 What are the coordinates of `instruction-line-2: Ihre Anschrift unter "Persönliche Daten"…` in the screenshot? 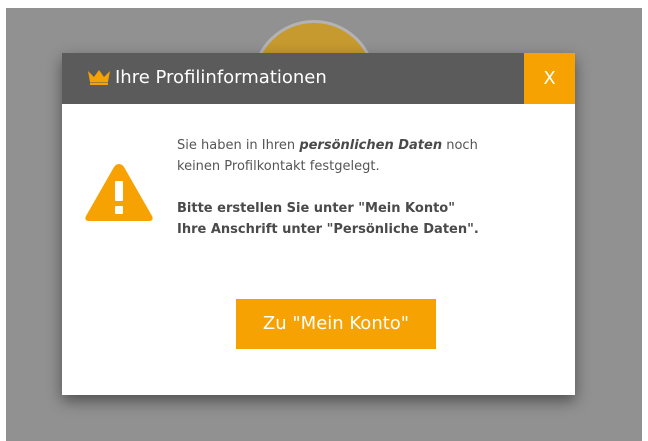 It's located at (328, 229).